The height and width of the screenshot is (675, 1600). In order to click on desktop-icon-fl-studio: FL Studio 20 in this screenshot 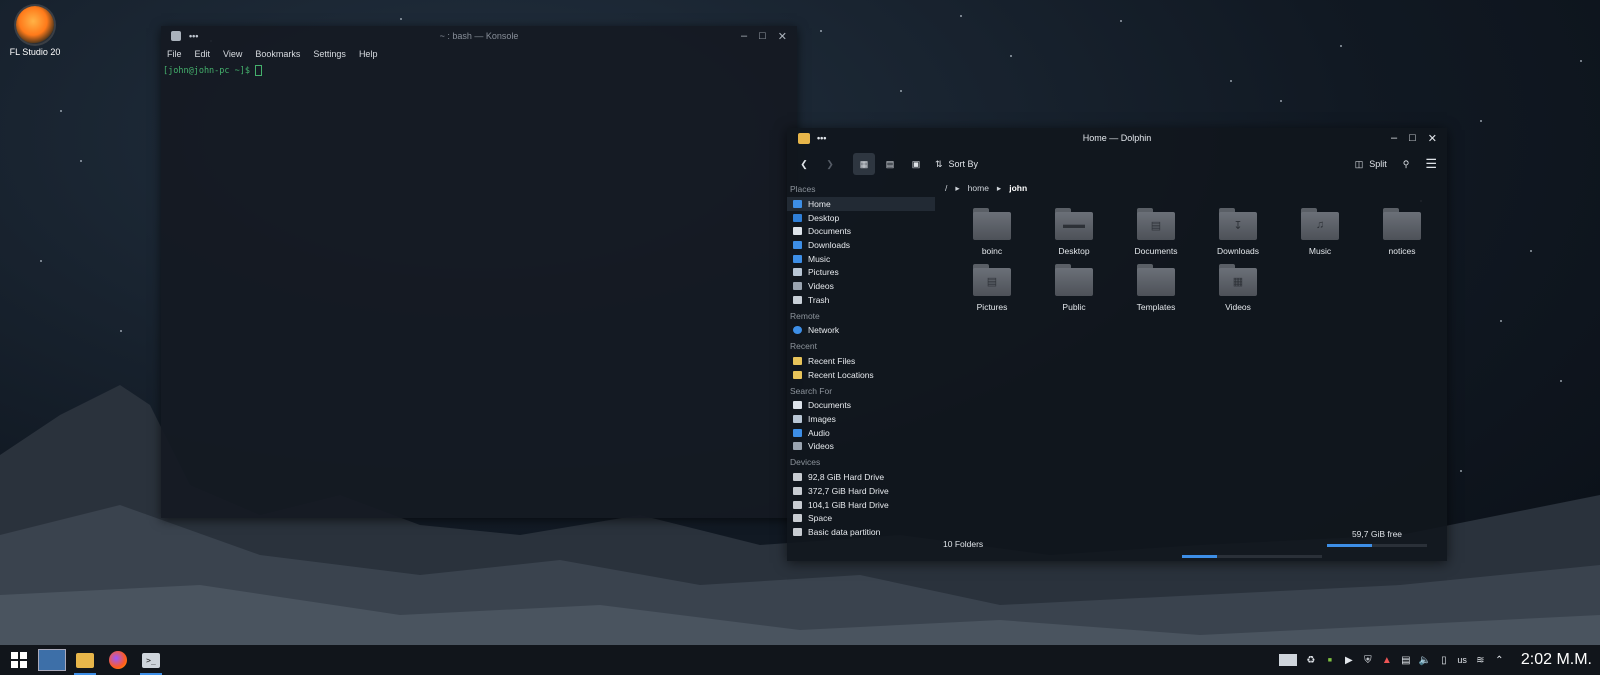, I will do `click(35, 31)`.